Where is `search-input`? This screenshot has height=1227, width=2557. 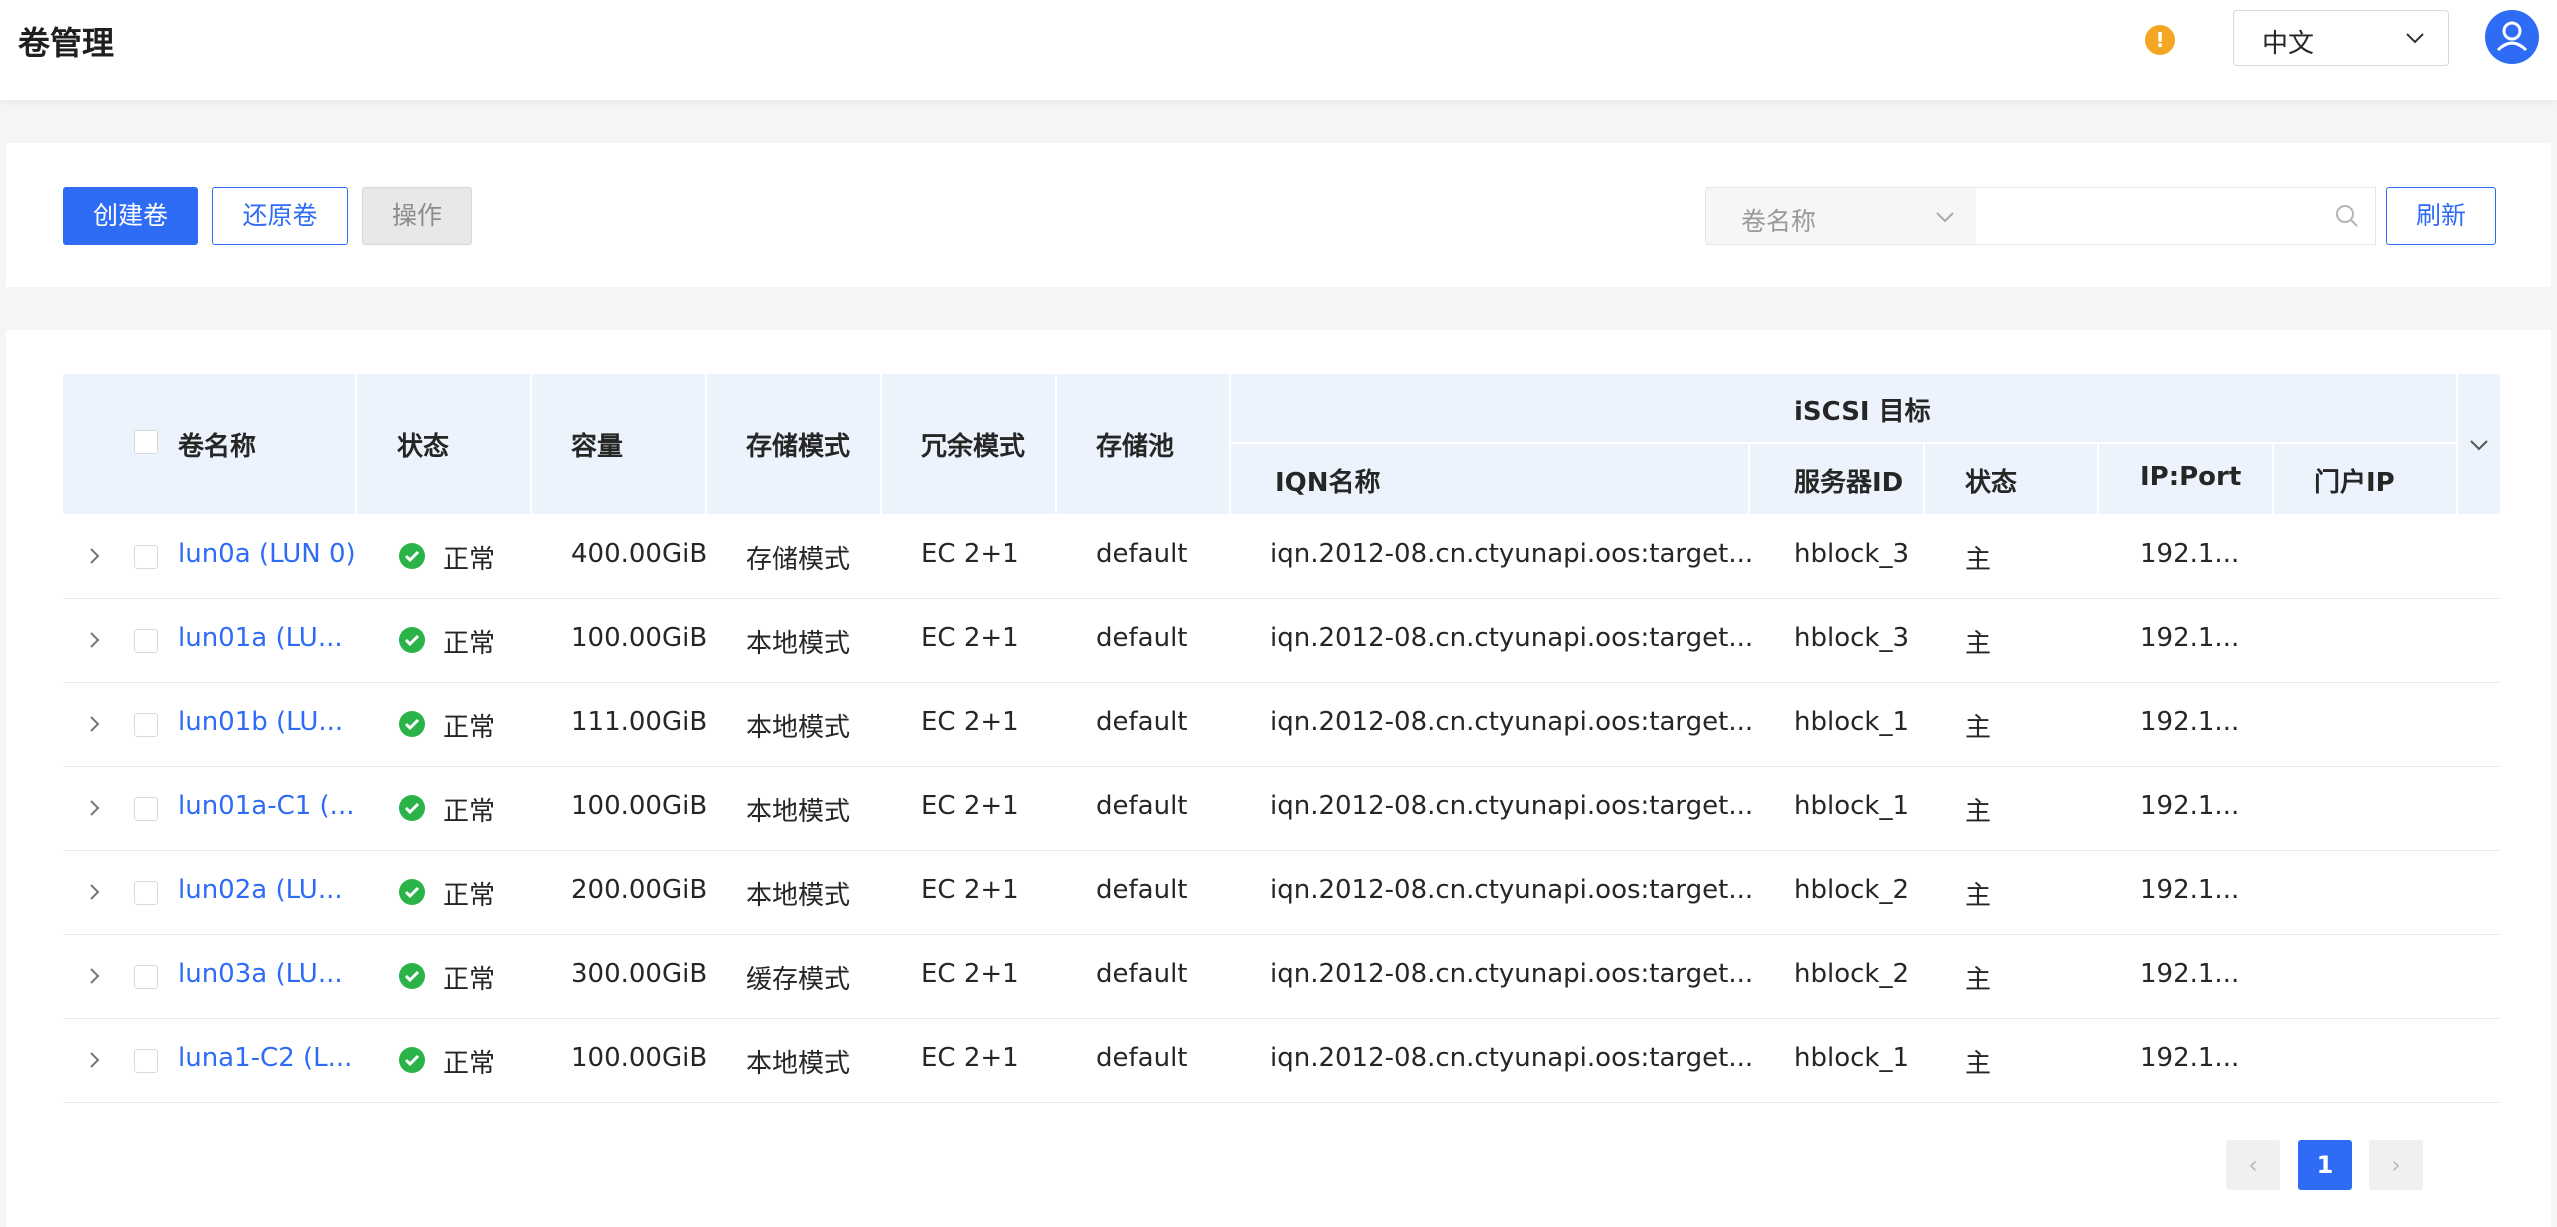 search-input is located at coordinates (2176, 216).